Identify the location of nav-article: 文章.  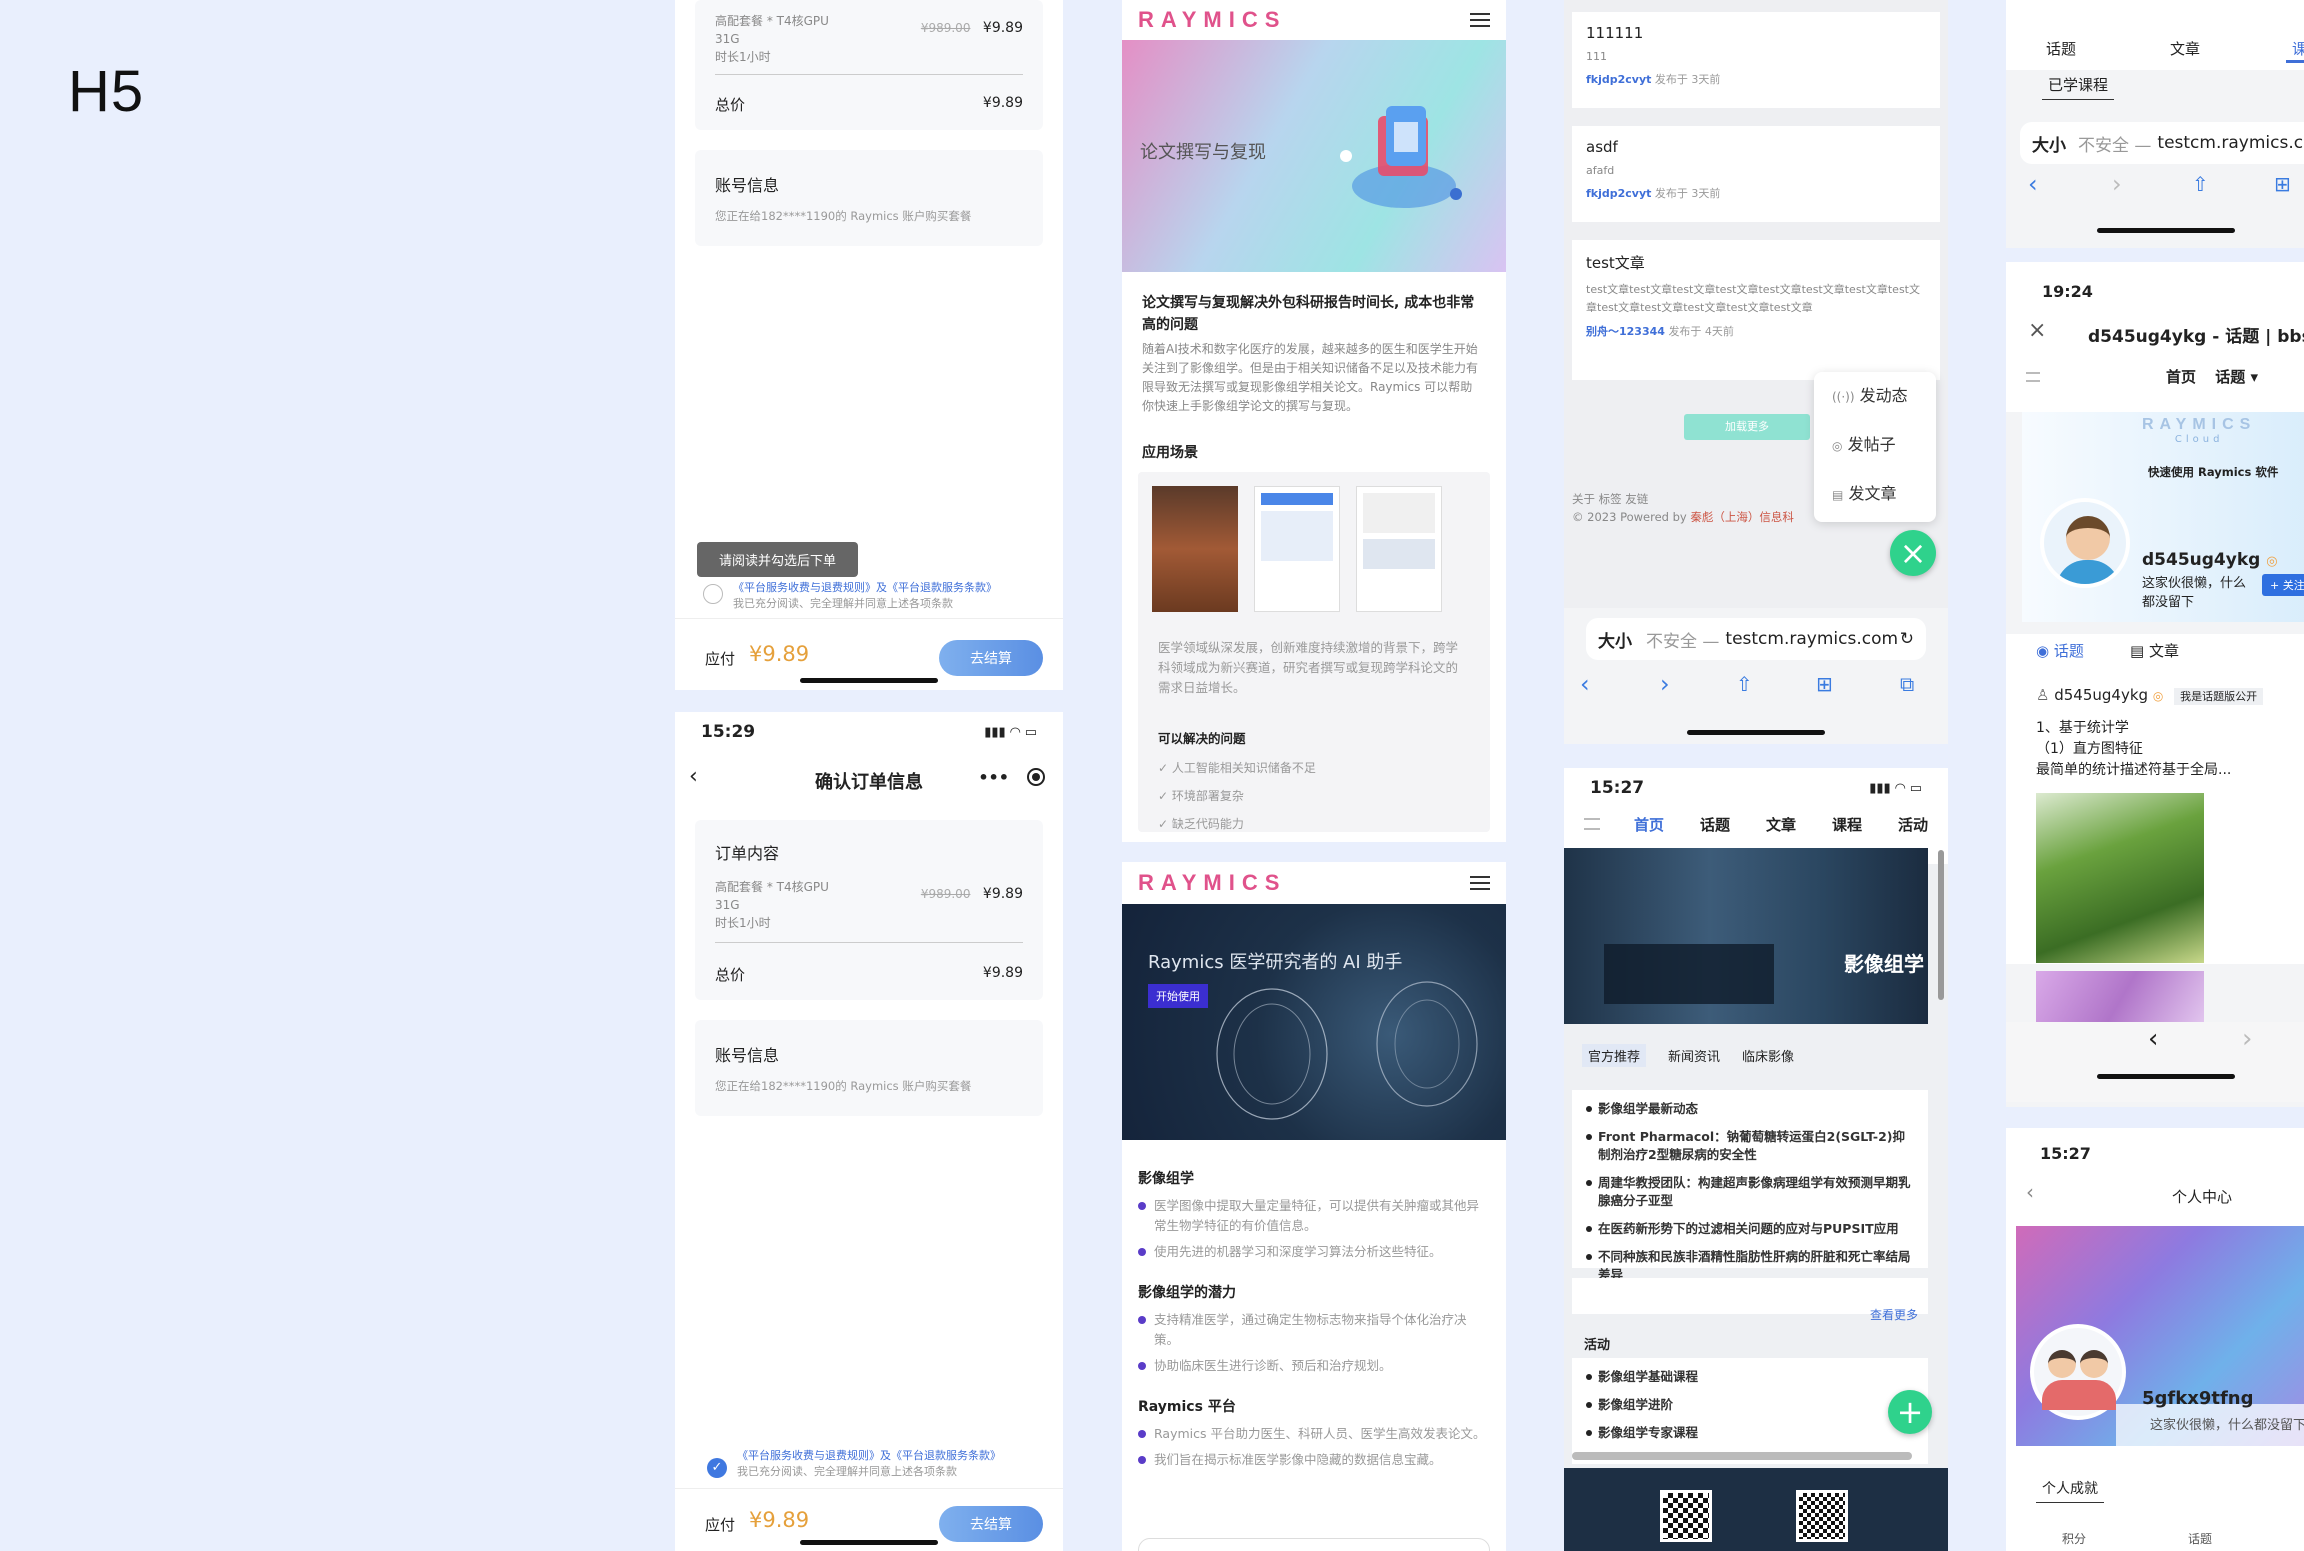
(1781, 824).